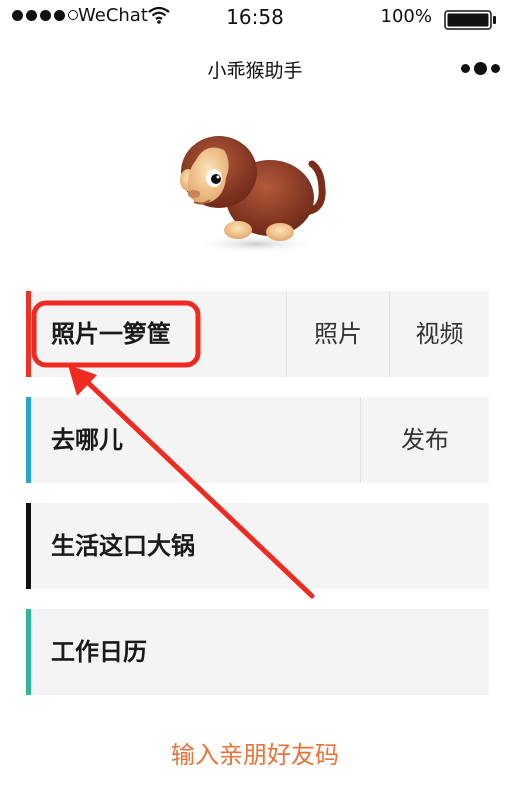 This screenshot has width=510, height=800. I want to click on page-title: 小乖猴助手, so click(255, 71).